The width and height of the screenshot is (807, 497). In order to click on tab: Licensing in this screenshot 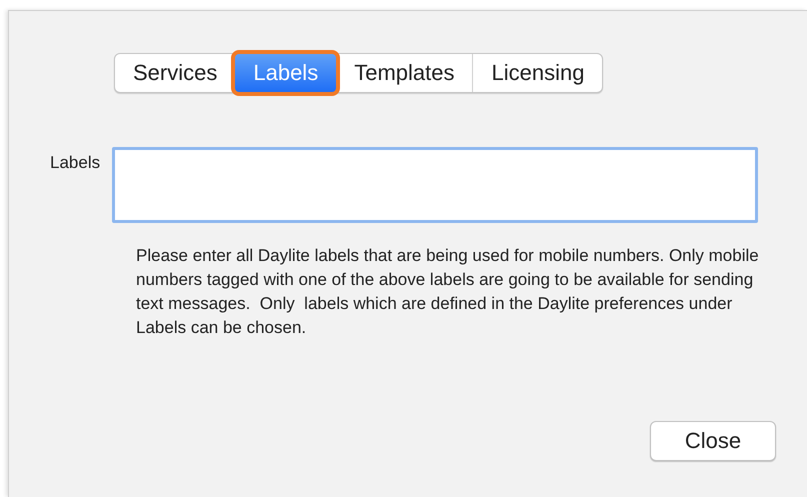, I will do `click(537, 73)`.